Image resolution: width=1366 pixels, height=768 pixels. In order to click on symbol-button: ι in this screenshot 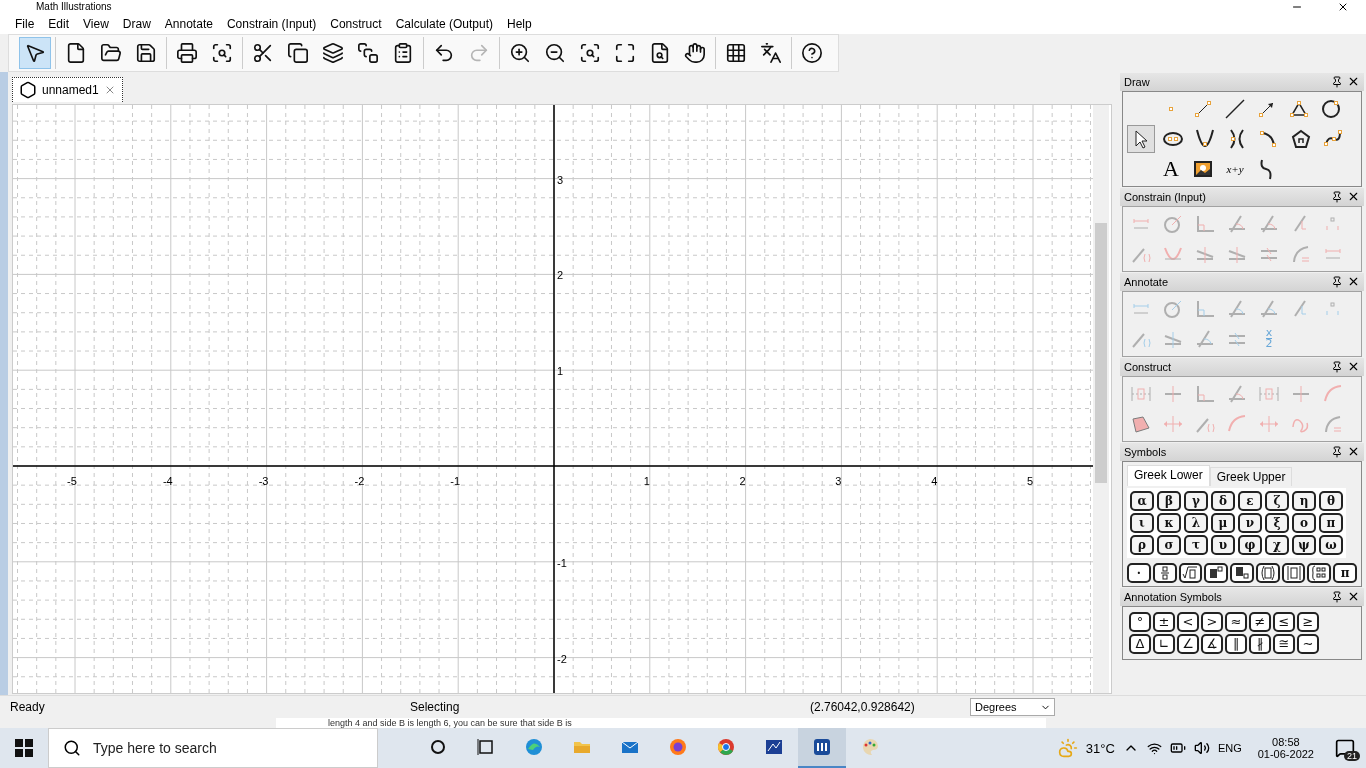, I will do `click(1142, 522)`.